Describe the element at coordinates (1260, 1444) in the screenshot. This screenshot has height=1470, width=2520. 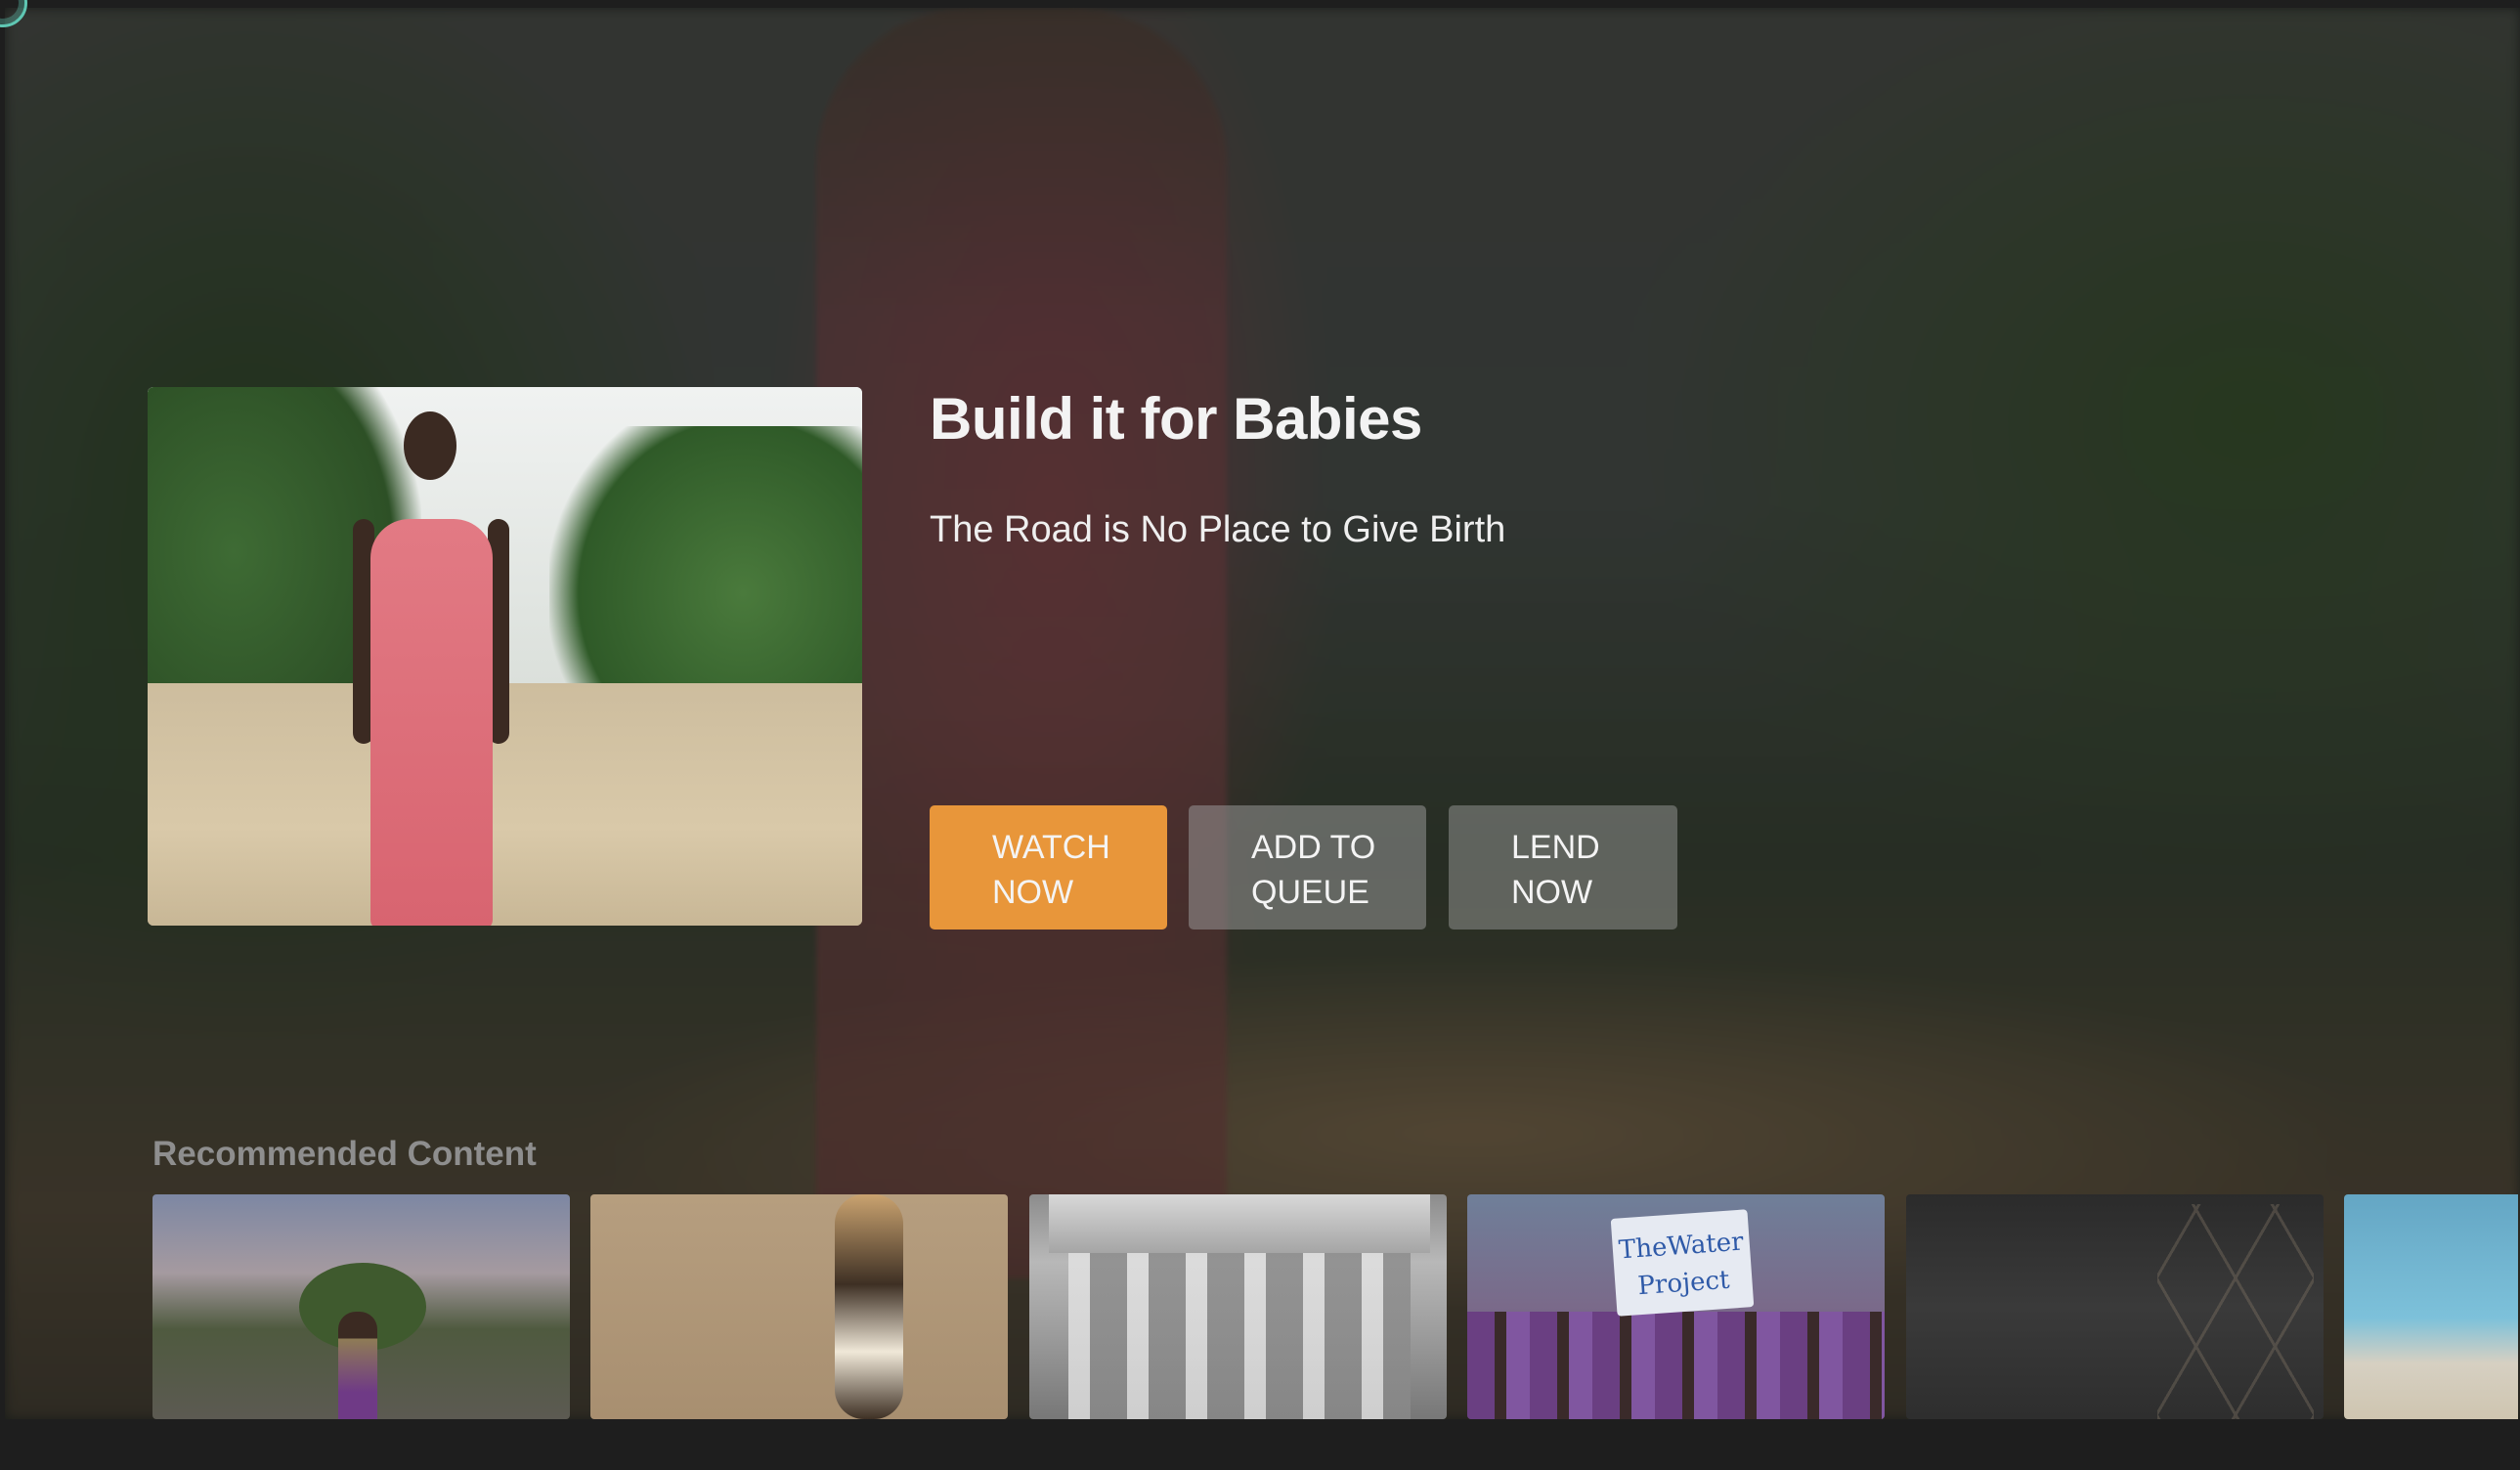
I see `bottom-bar` at that location.